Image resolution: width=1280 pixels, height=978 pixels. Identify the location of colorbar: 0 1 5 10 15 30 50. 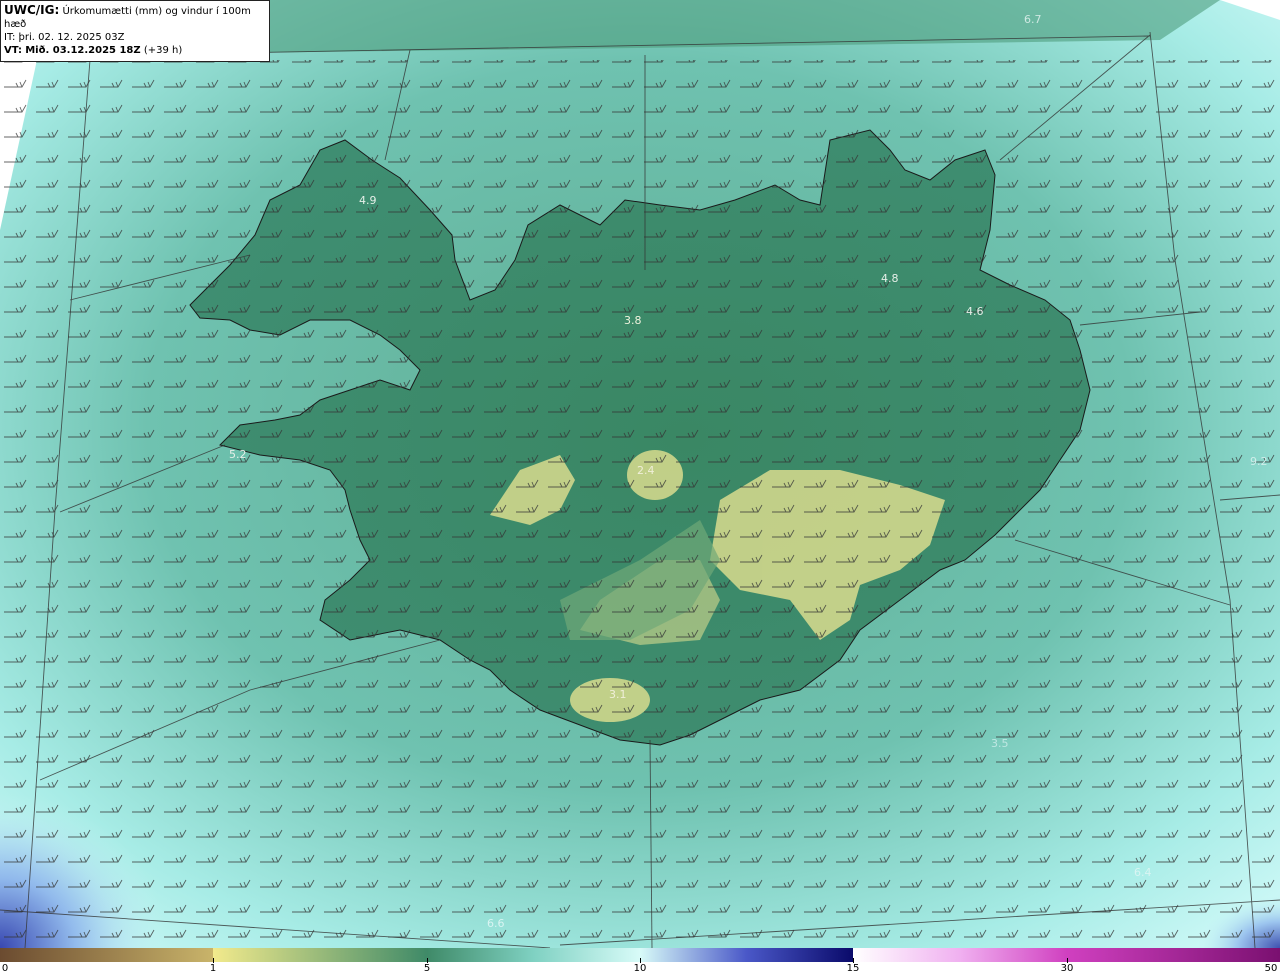
(640, 963).